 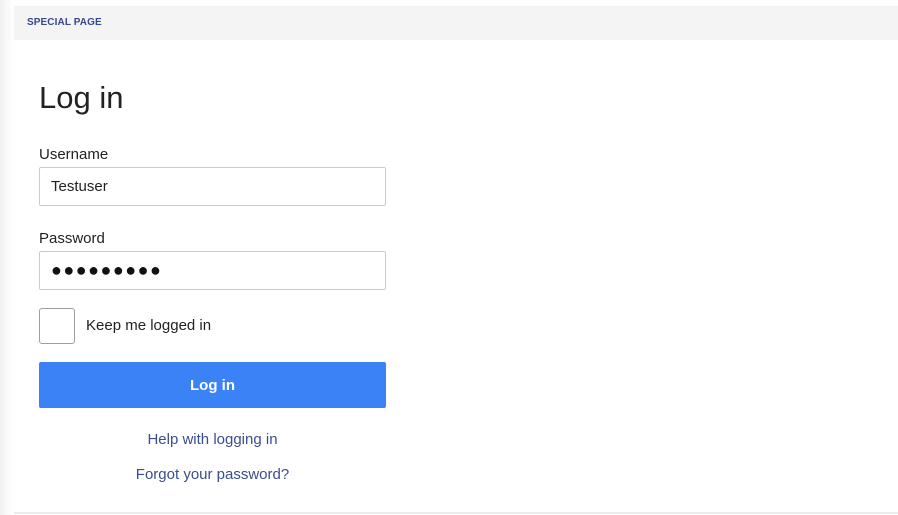 What do you see at coordinates (212, 186) in the screenshot?
I see `username-input: Testuser` at bounding box center [212, 186].